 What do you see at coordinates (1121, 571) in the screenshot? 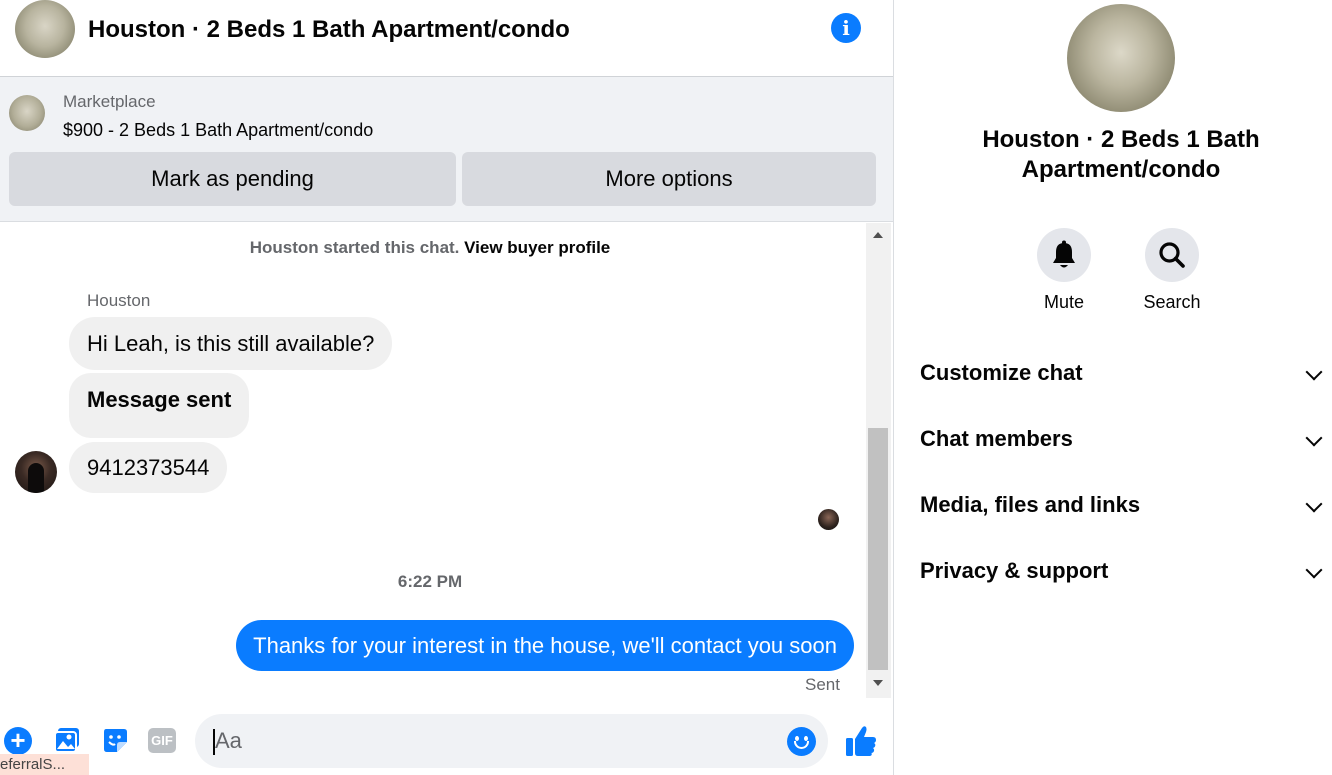
I see `privacy-support-row: Privacy & support` at bounding box center [1121, 571].